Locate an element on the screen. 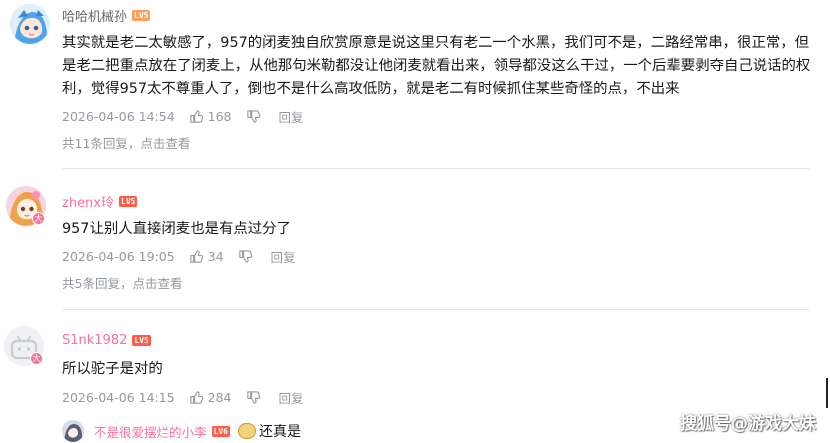 This screenshot has width=830, height=443. sub-reply-text: 还真是 is located at coordinates (279, 432).